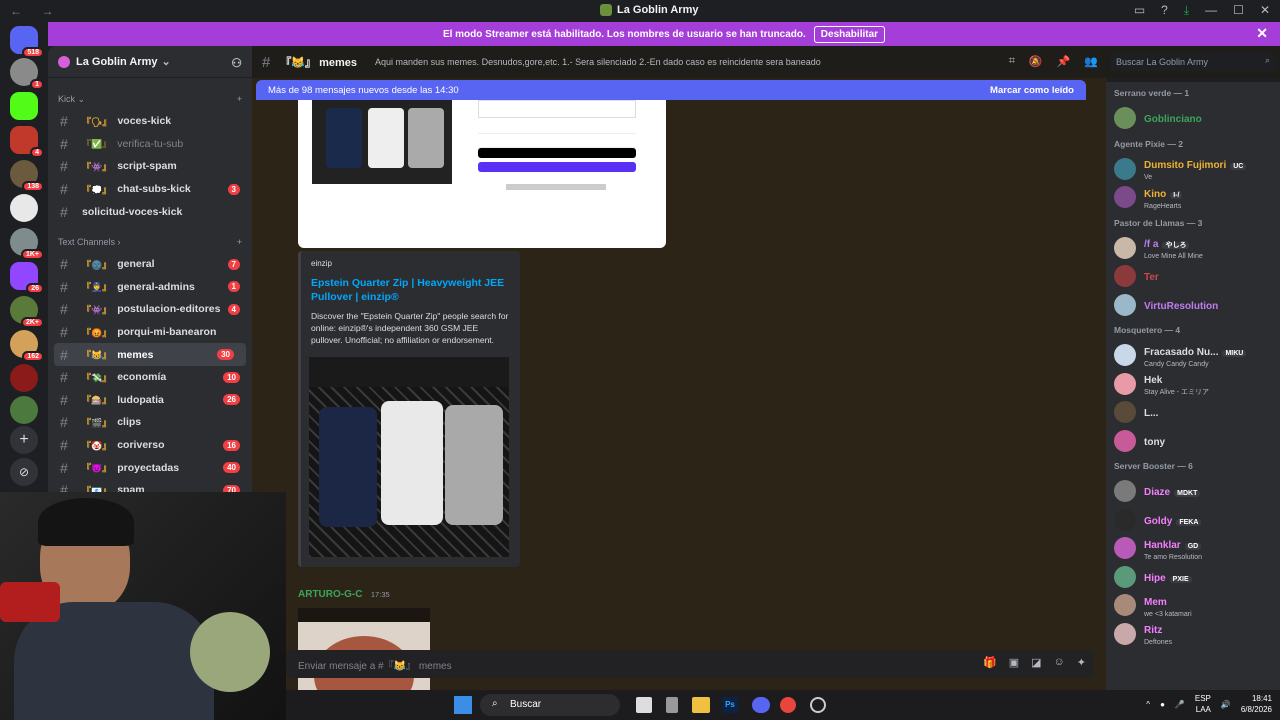  Describe the element at coordinates (1193, 355) in the screenshot. I see `member-item: Fracasado Nu... MIKU Candy Candy Candy` at that location.